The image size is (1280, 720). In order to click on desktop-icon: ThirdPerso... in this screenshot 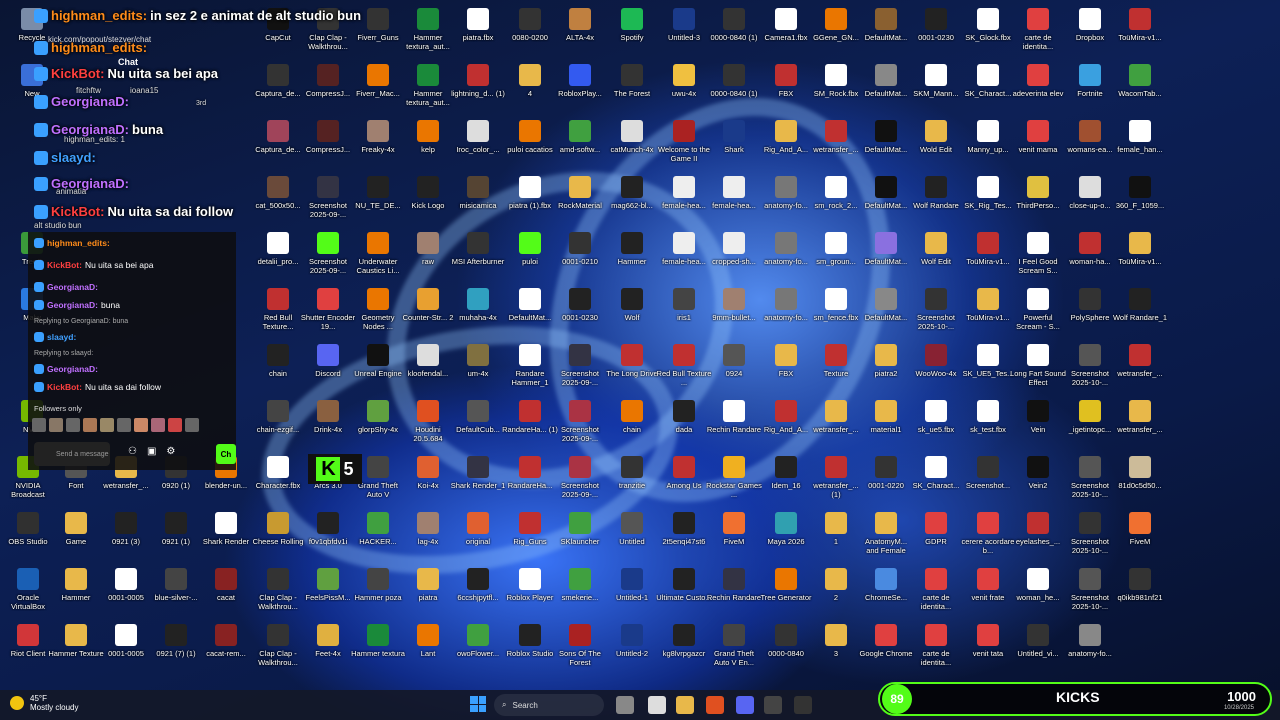, I will do `click(1038, 200)`.